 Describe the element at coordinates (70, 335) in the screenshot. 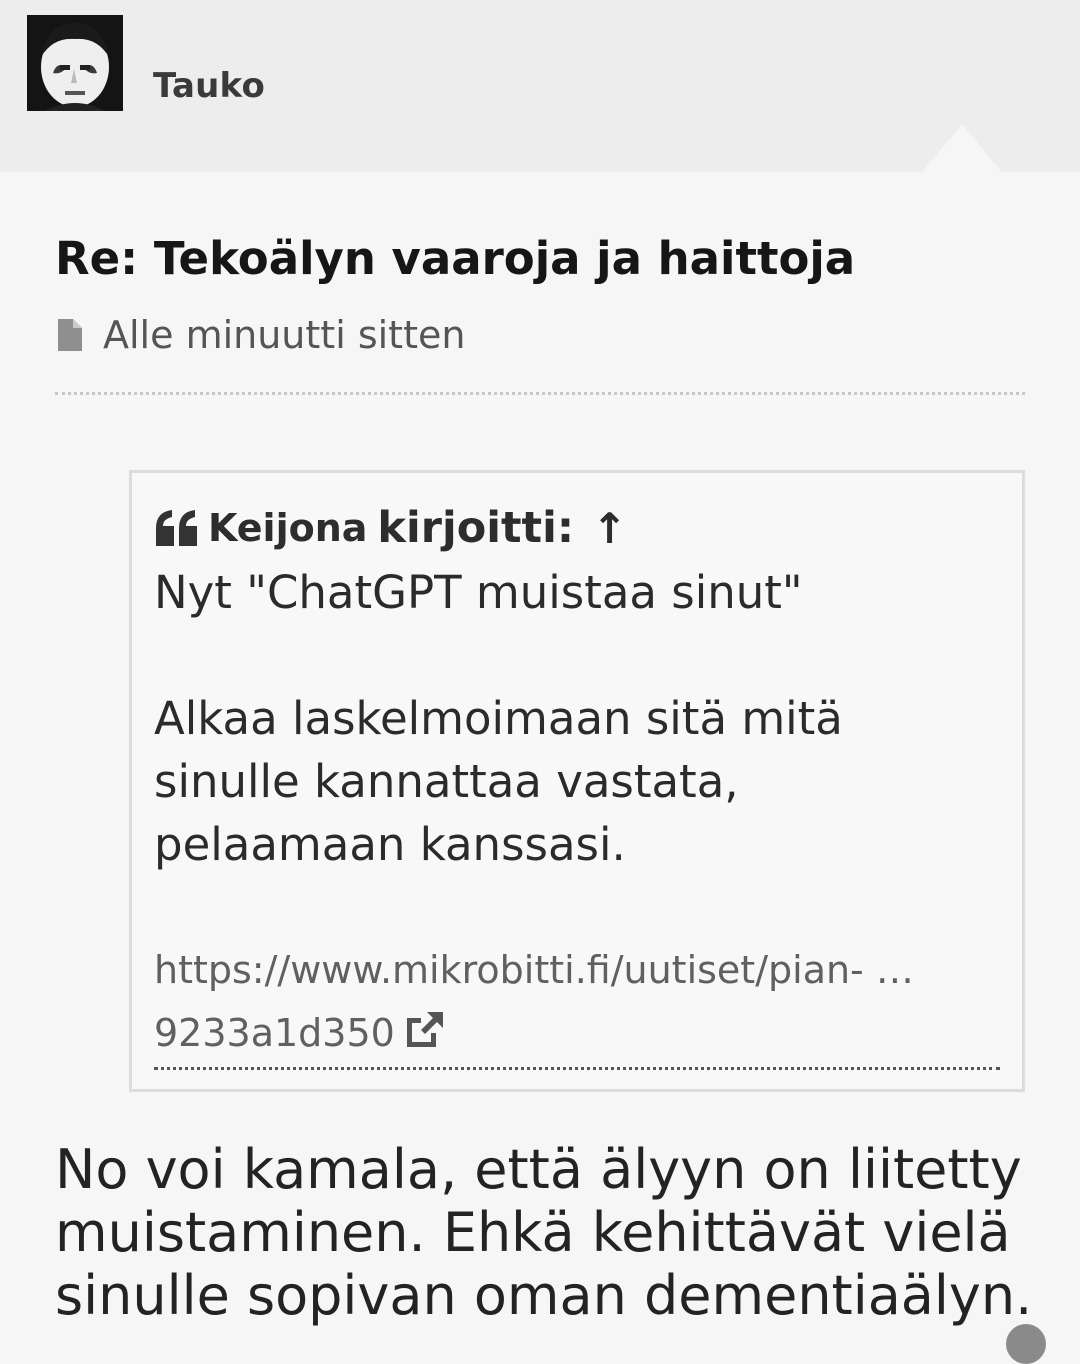

I see `document-icon` at that location.